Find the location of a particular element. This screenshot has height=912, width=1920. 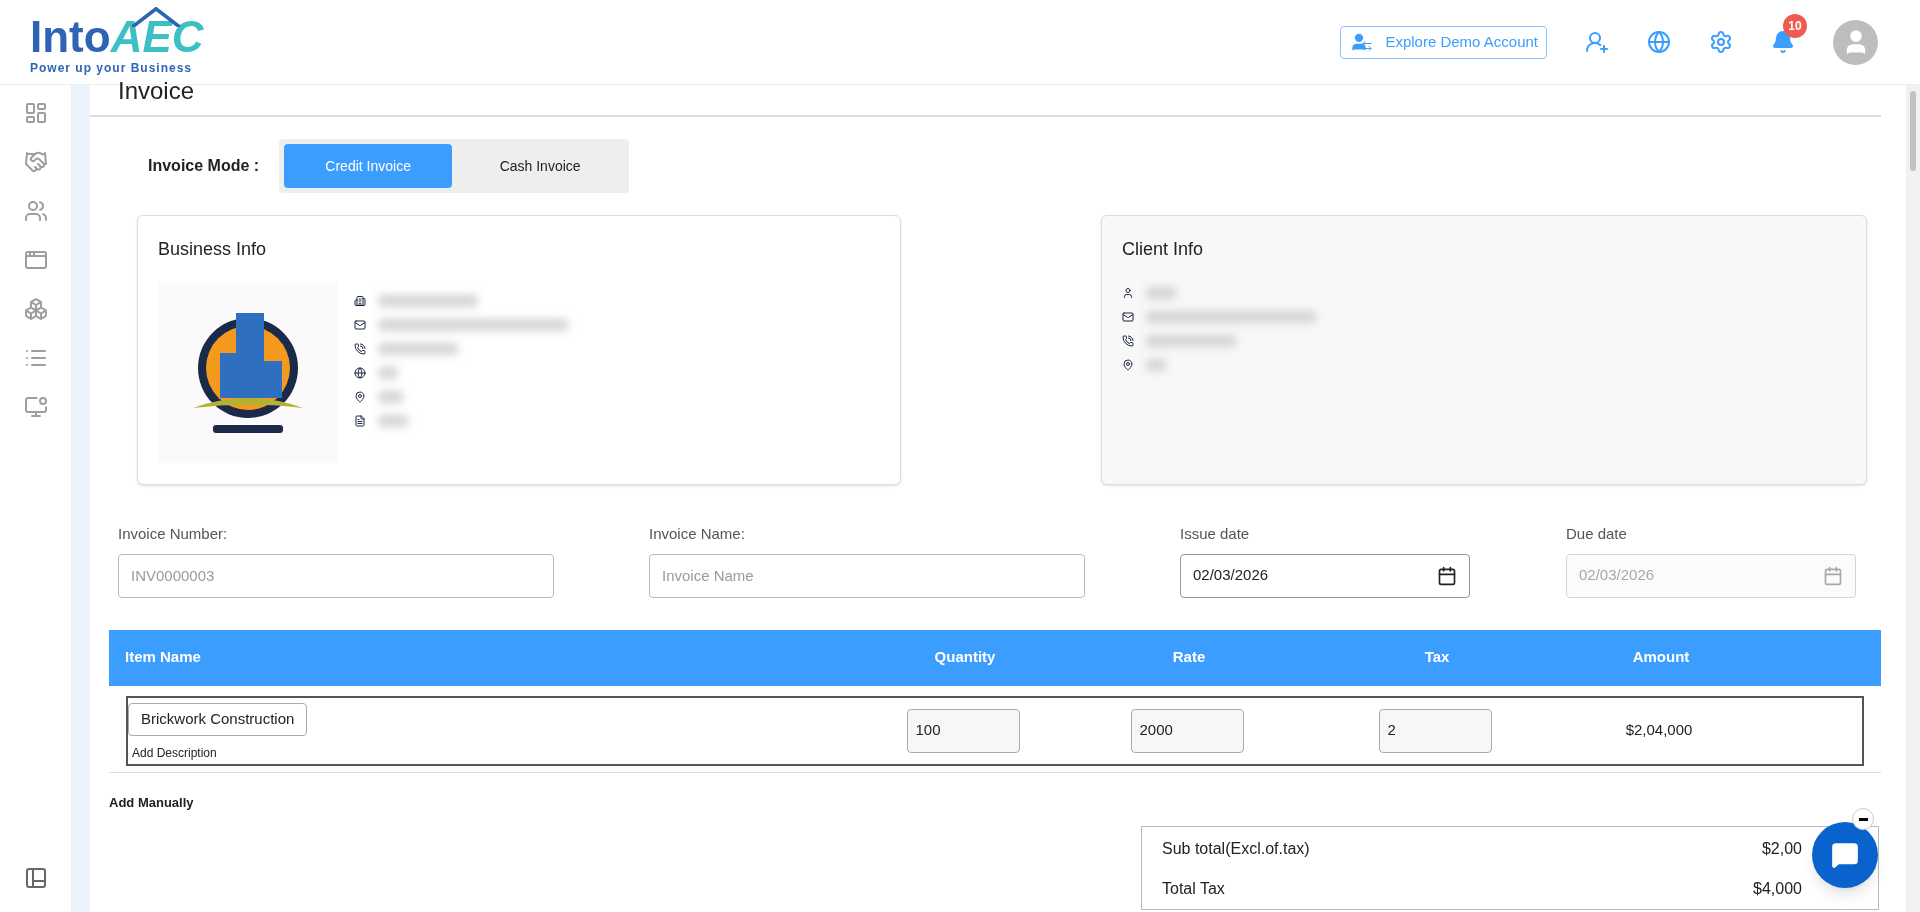

add-manually-link: Add Manually is located at coordinates (995, 802).